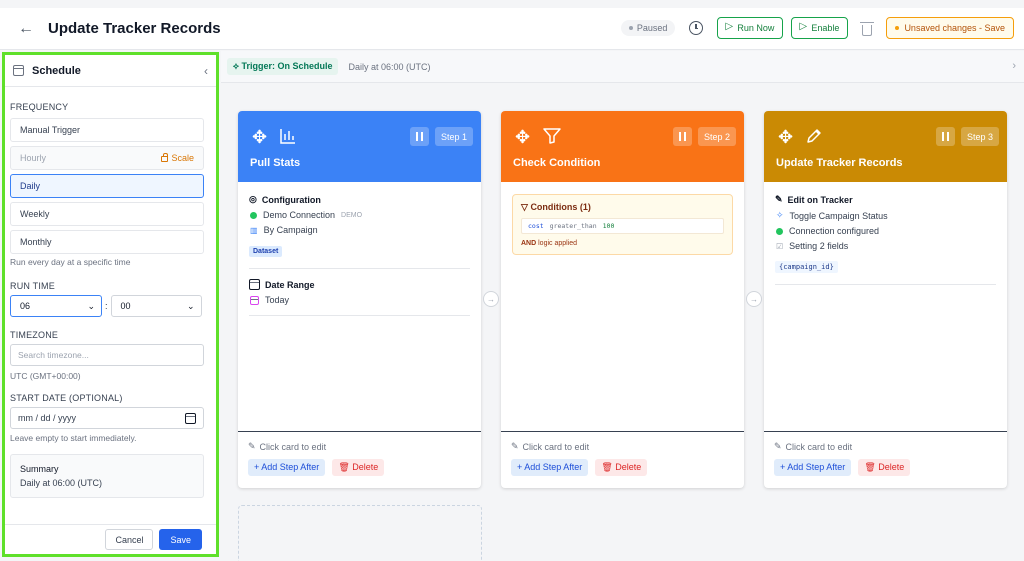  I want to click on summary-title: Summary, so click(39, 469).